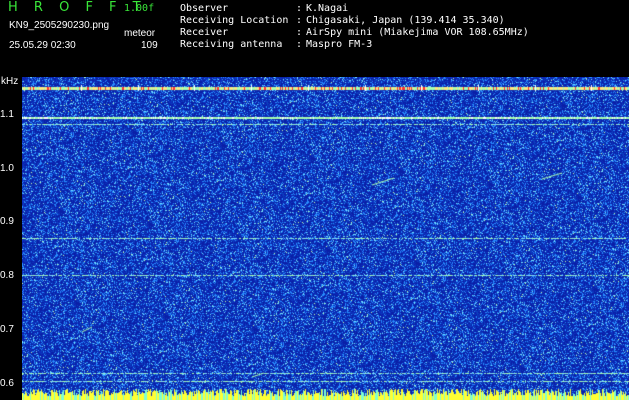 Image resolution: width=629 pixels, height=400 pixels. I want to click on receiver-colon: :, so click(299, 32).